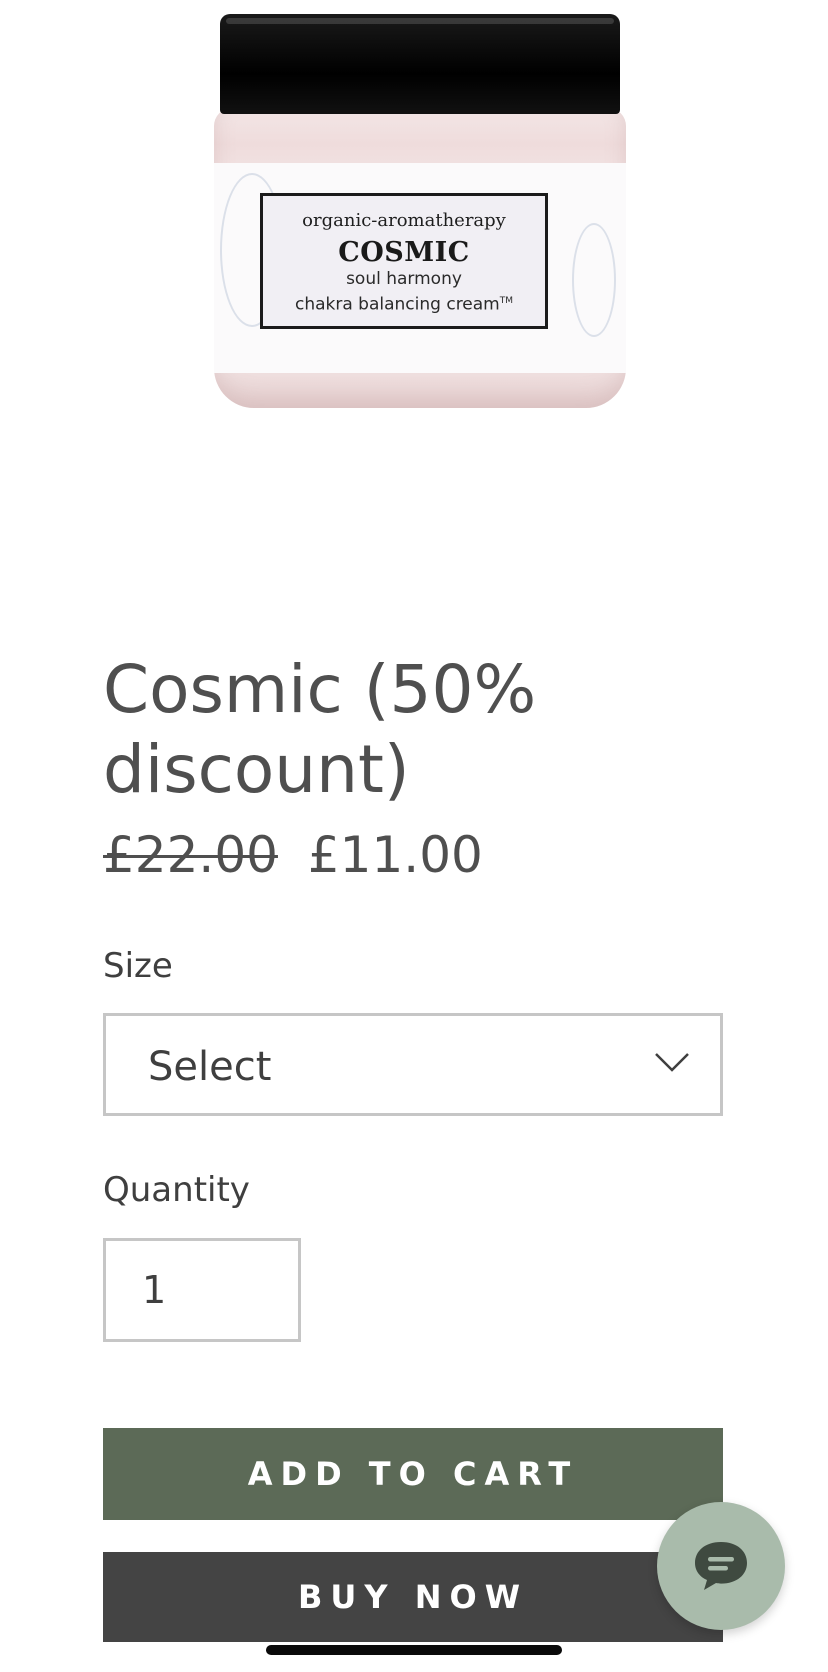  What do you see at coordinates (414, 1650) in the screenshot?
I see `home-indicator` at bounding box center [414, 1650].